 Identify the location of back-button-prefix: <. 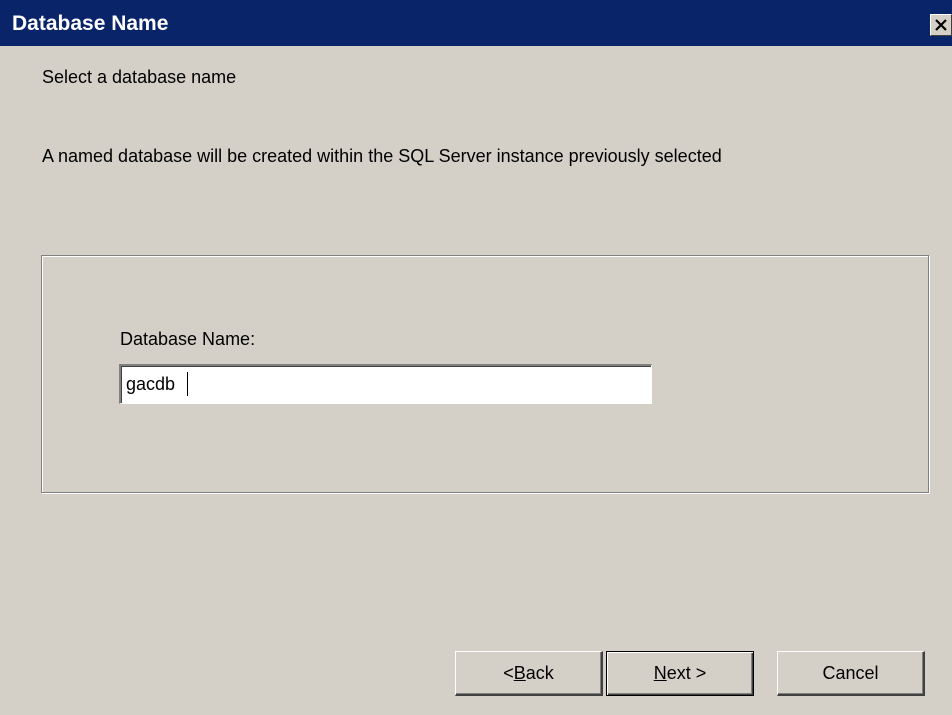
(508, 672).